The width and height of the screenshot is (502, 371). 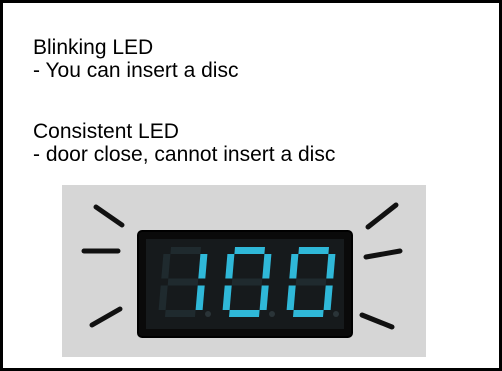 What do you see at coordinates (136, 70) in the screenshot?
I see `blinking-led-description: - You can insert a disc` at bounding box center [136, 70].